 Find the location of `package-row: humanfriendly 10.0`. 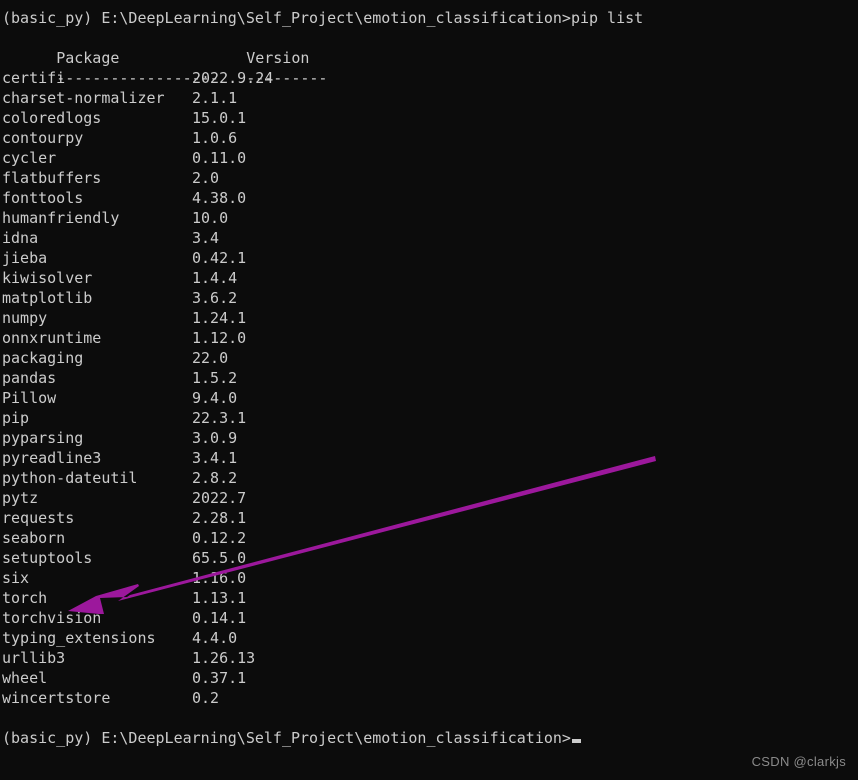

package-row: humanfriendly 10.0 is located at coordinates (429, 218).